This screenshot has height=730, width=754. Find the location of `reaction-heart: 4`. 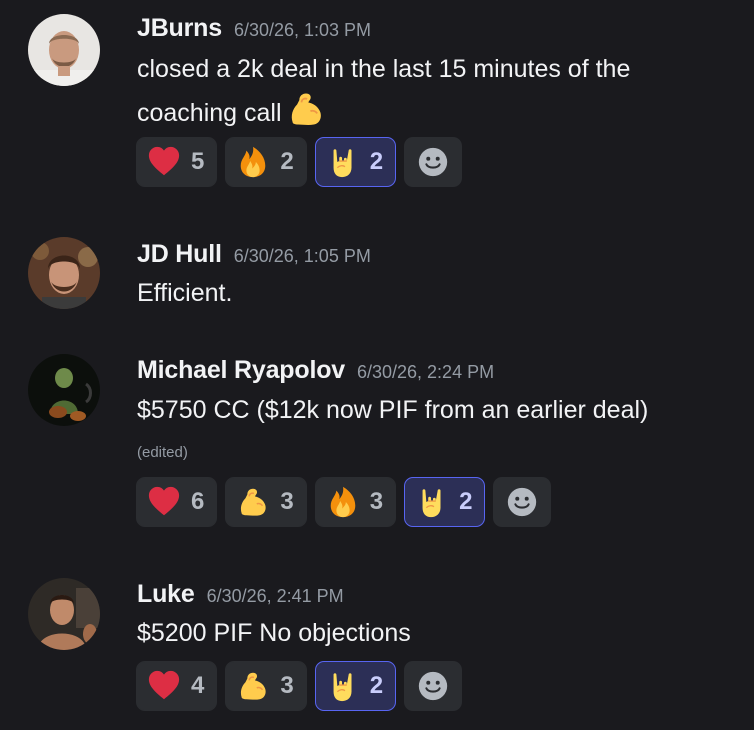

reaction-heart: 4 is located at coordinates (177, 686).